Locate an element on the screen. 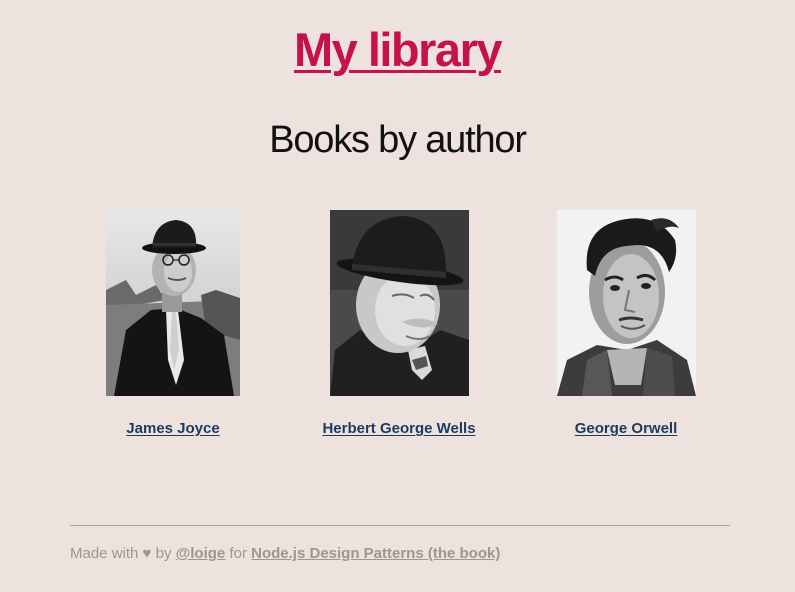 Image resolution: width=795 pixels, height=592 pixels. author-link-james-joyce: James Joyce is located at coordinates (173, 428).